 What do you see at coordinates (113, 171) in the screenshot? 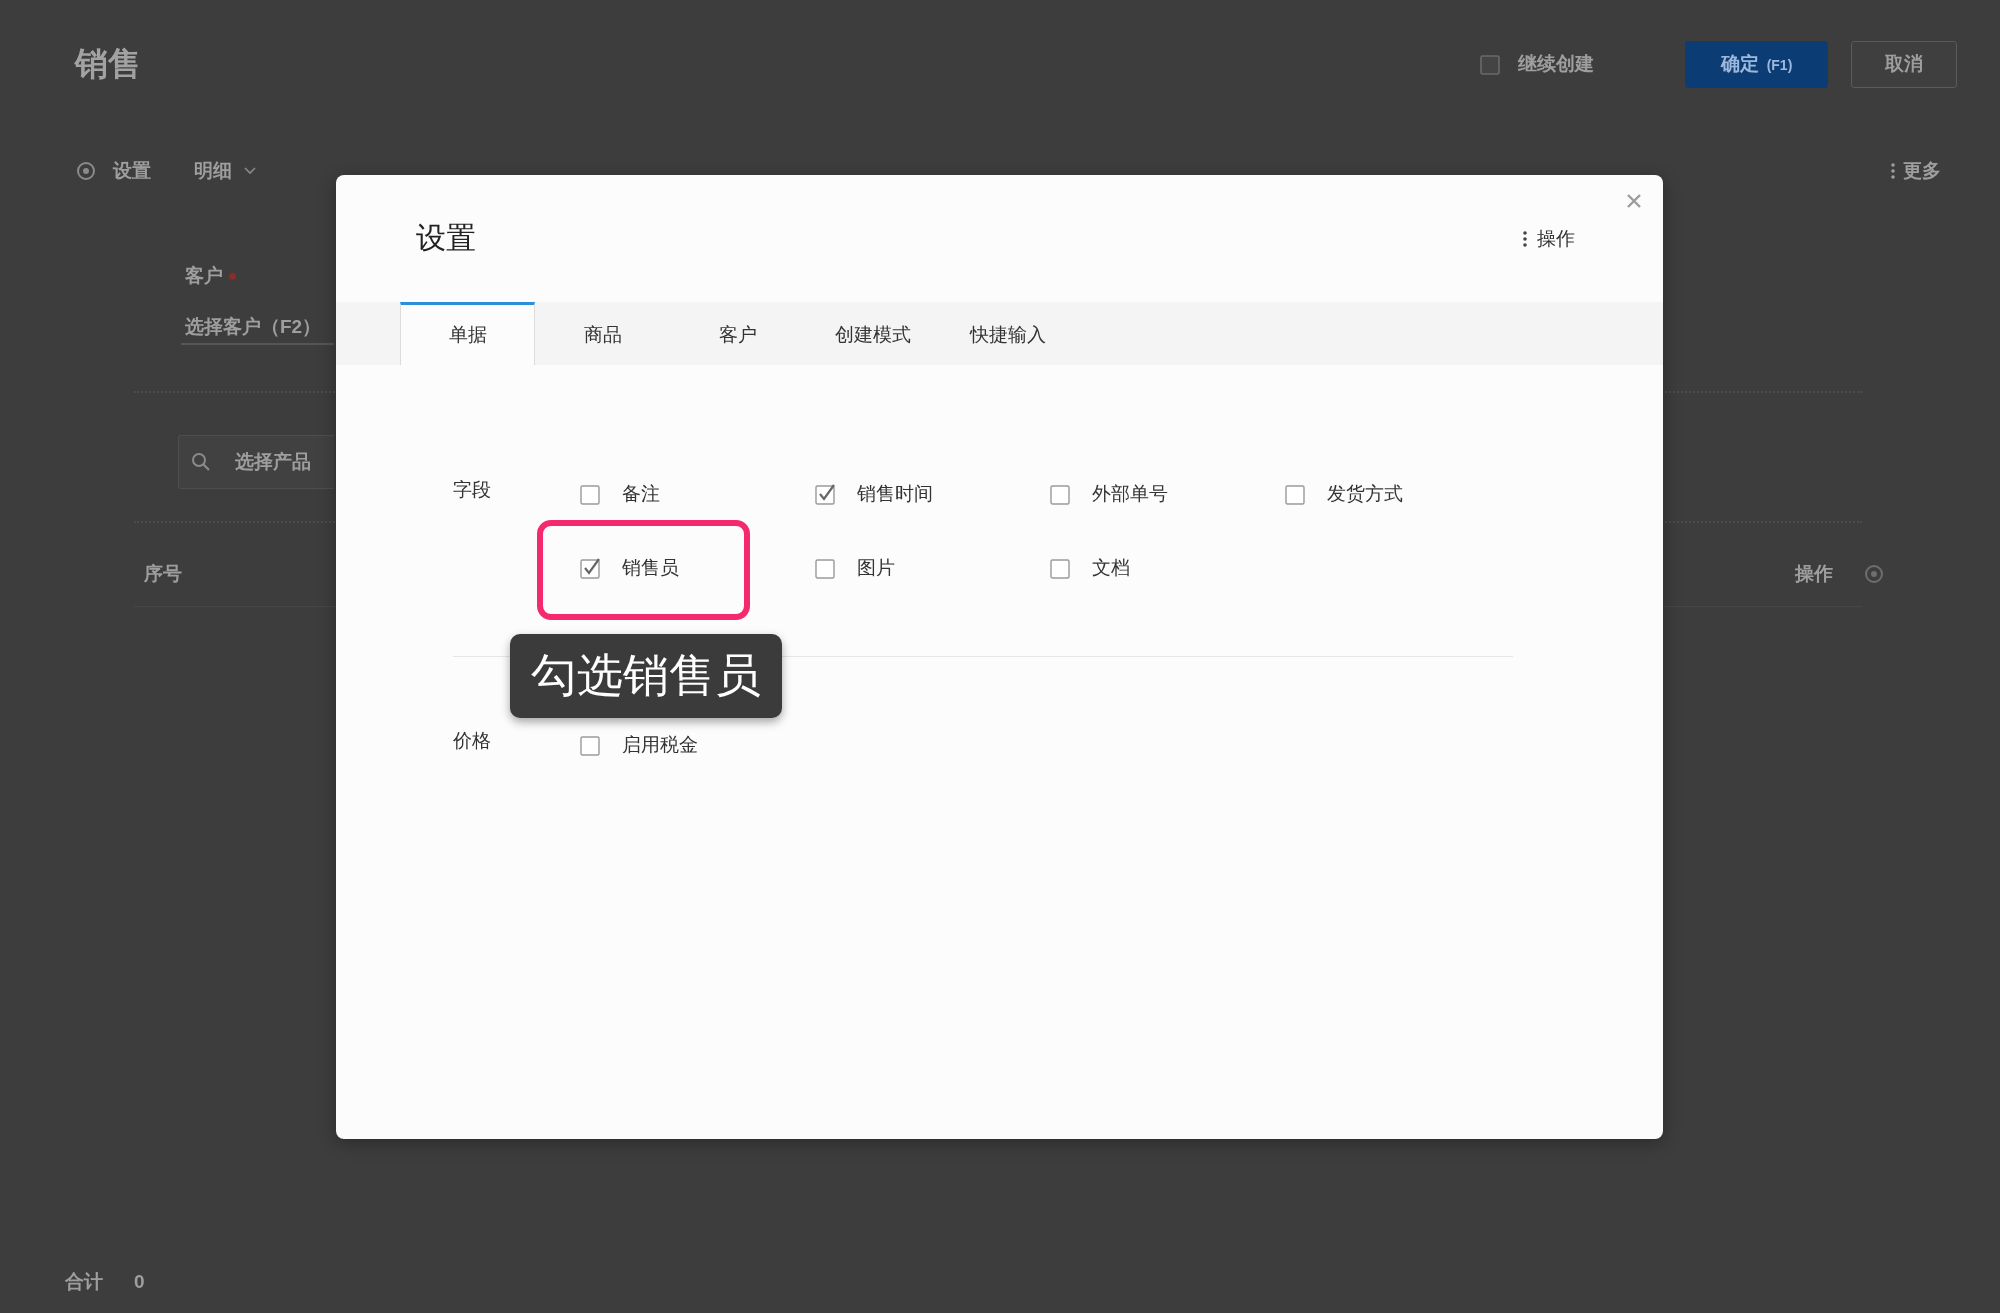
I see `settings-button: 设置` at bounding box center [113, 171].